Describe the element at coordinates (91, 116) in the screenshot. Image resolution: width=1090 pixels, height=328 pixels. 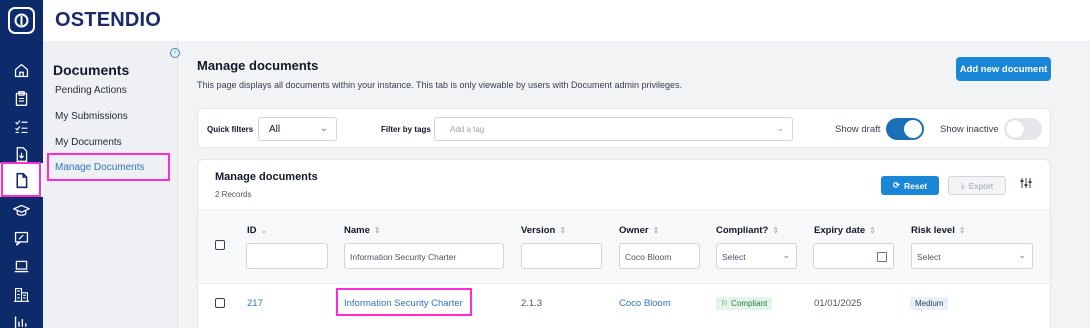
I see `subnav-item-my-submissions: My Submissions` at that location.